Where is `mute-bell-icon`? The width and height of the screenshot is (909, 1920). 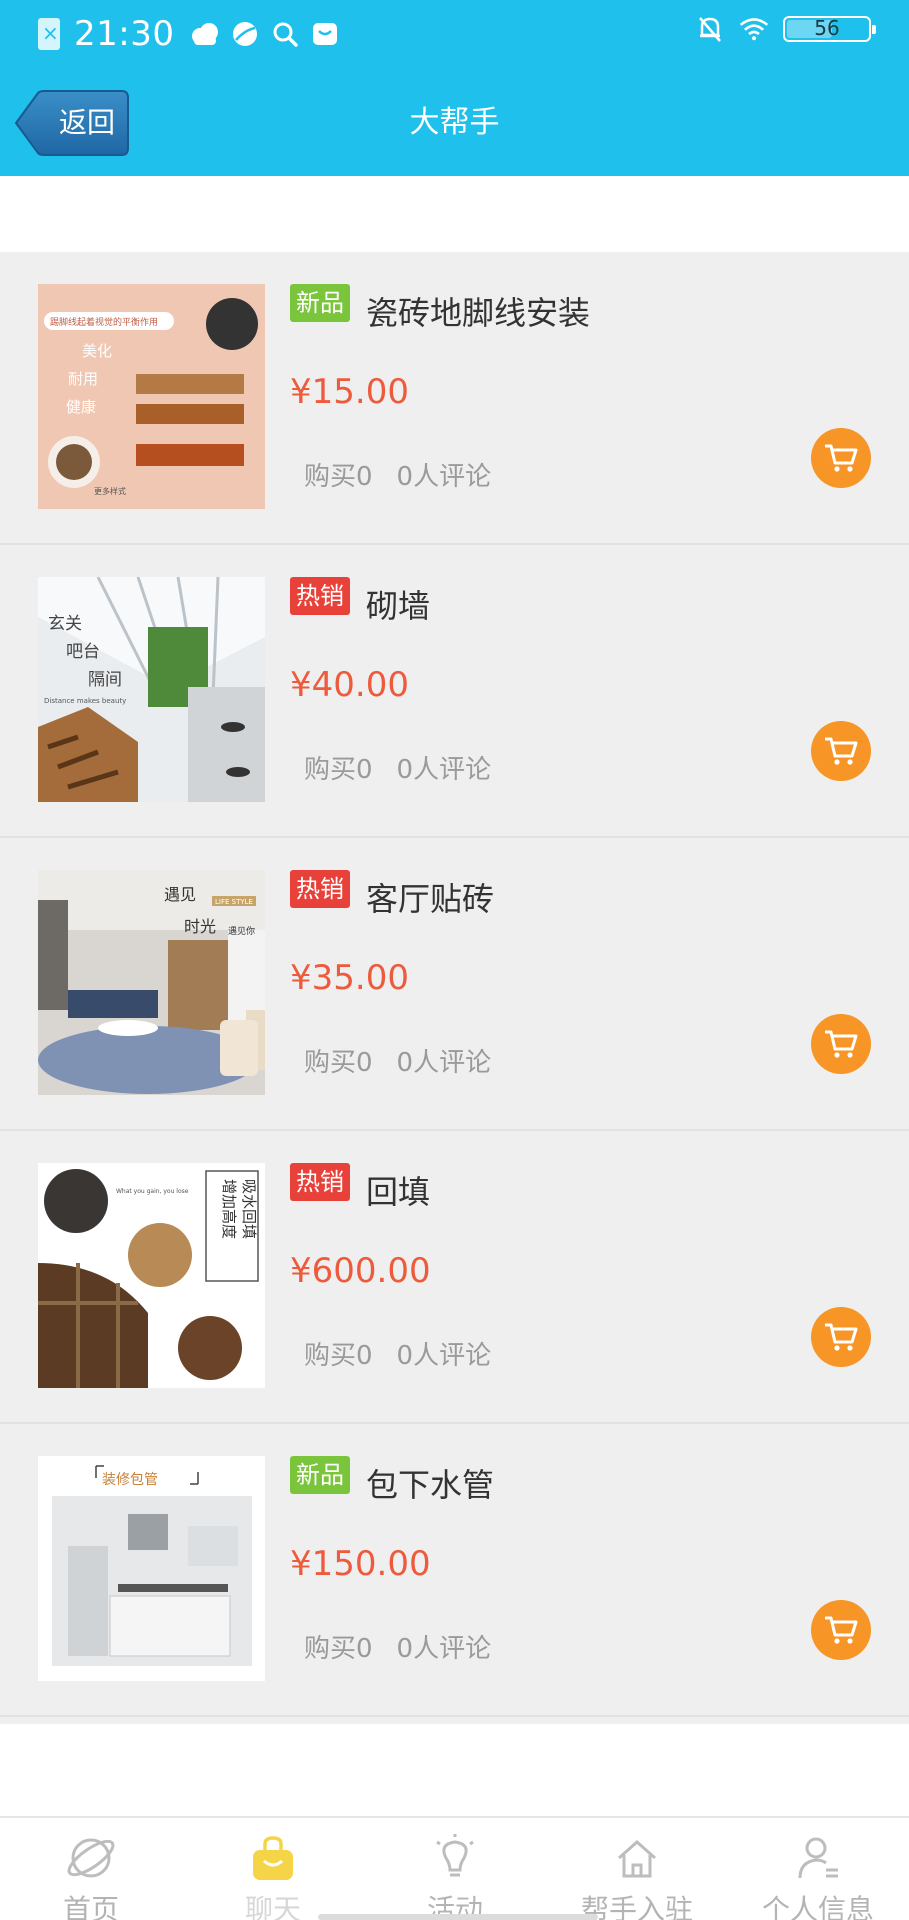
mute-bell-icon is located at coordinates (710, 29).